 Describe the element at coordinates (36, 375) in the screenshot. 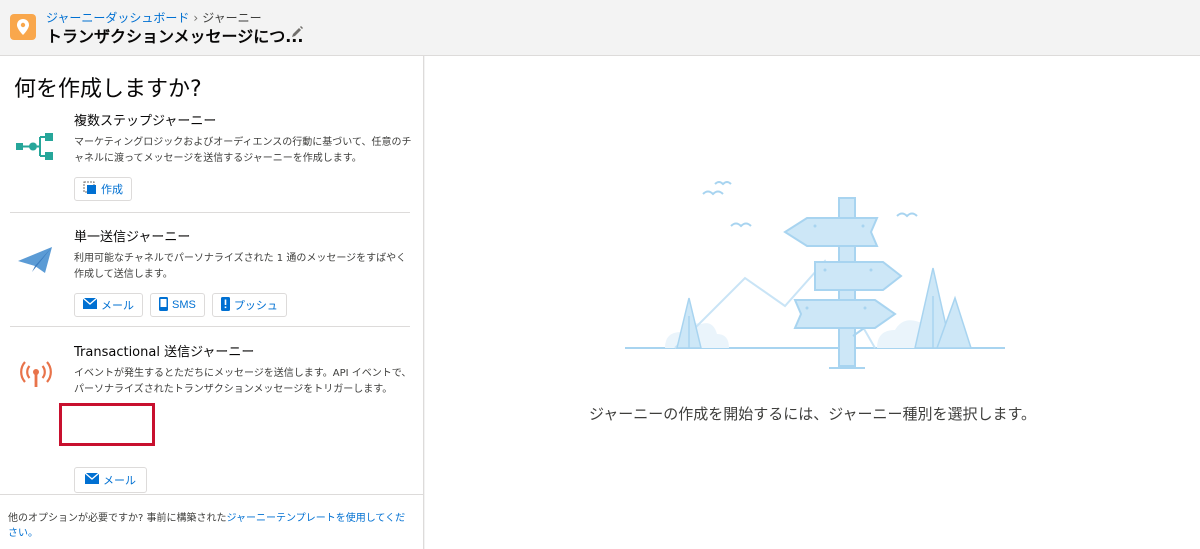

I see `broadcast-signal-icon` at that location.